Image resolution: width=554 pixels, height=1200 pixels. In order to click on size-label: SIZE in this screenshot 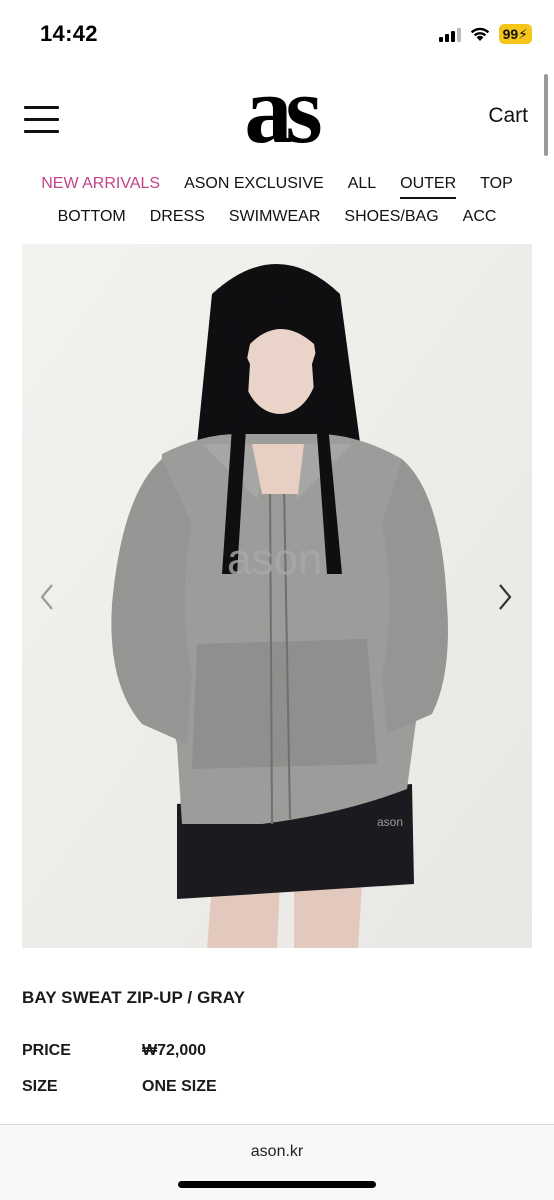, I will do `click(40, 1086)`.